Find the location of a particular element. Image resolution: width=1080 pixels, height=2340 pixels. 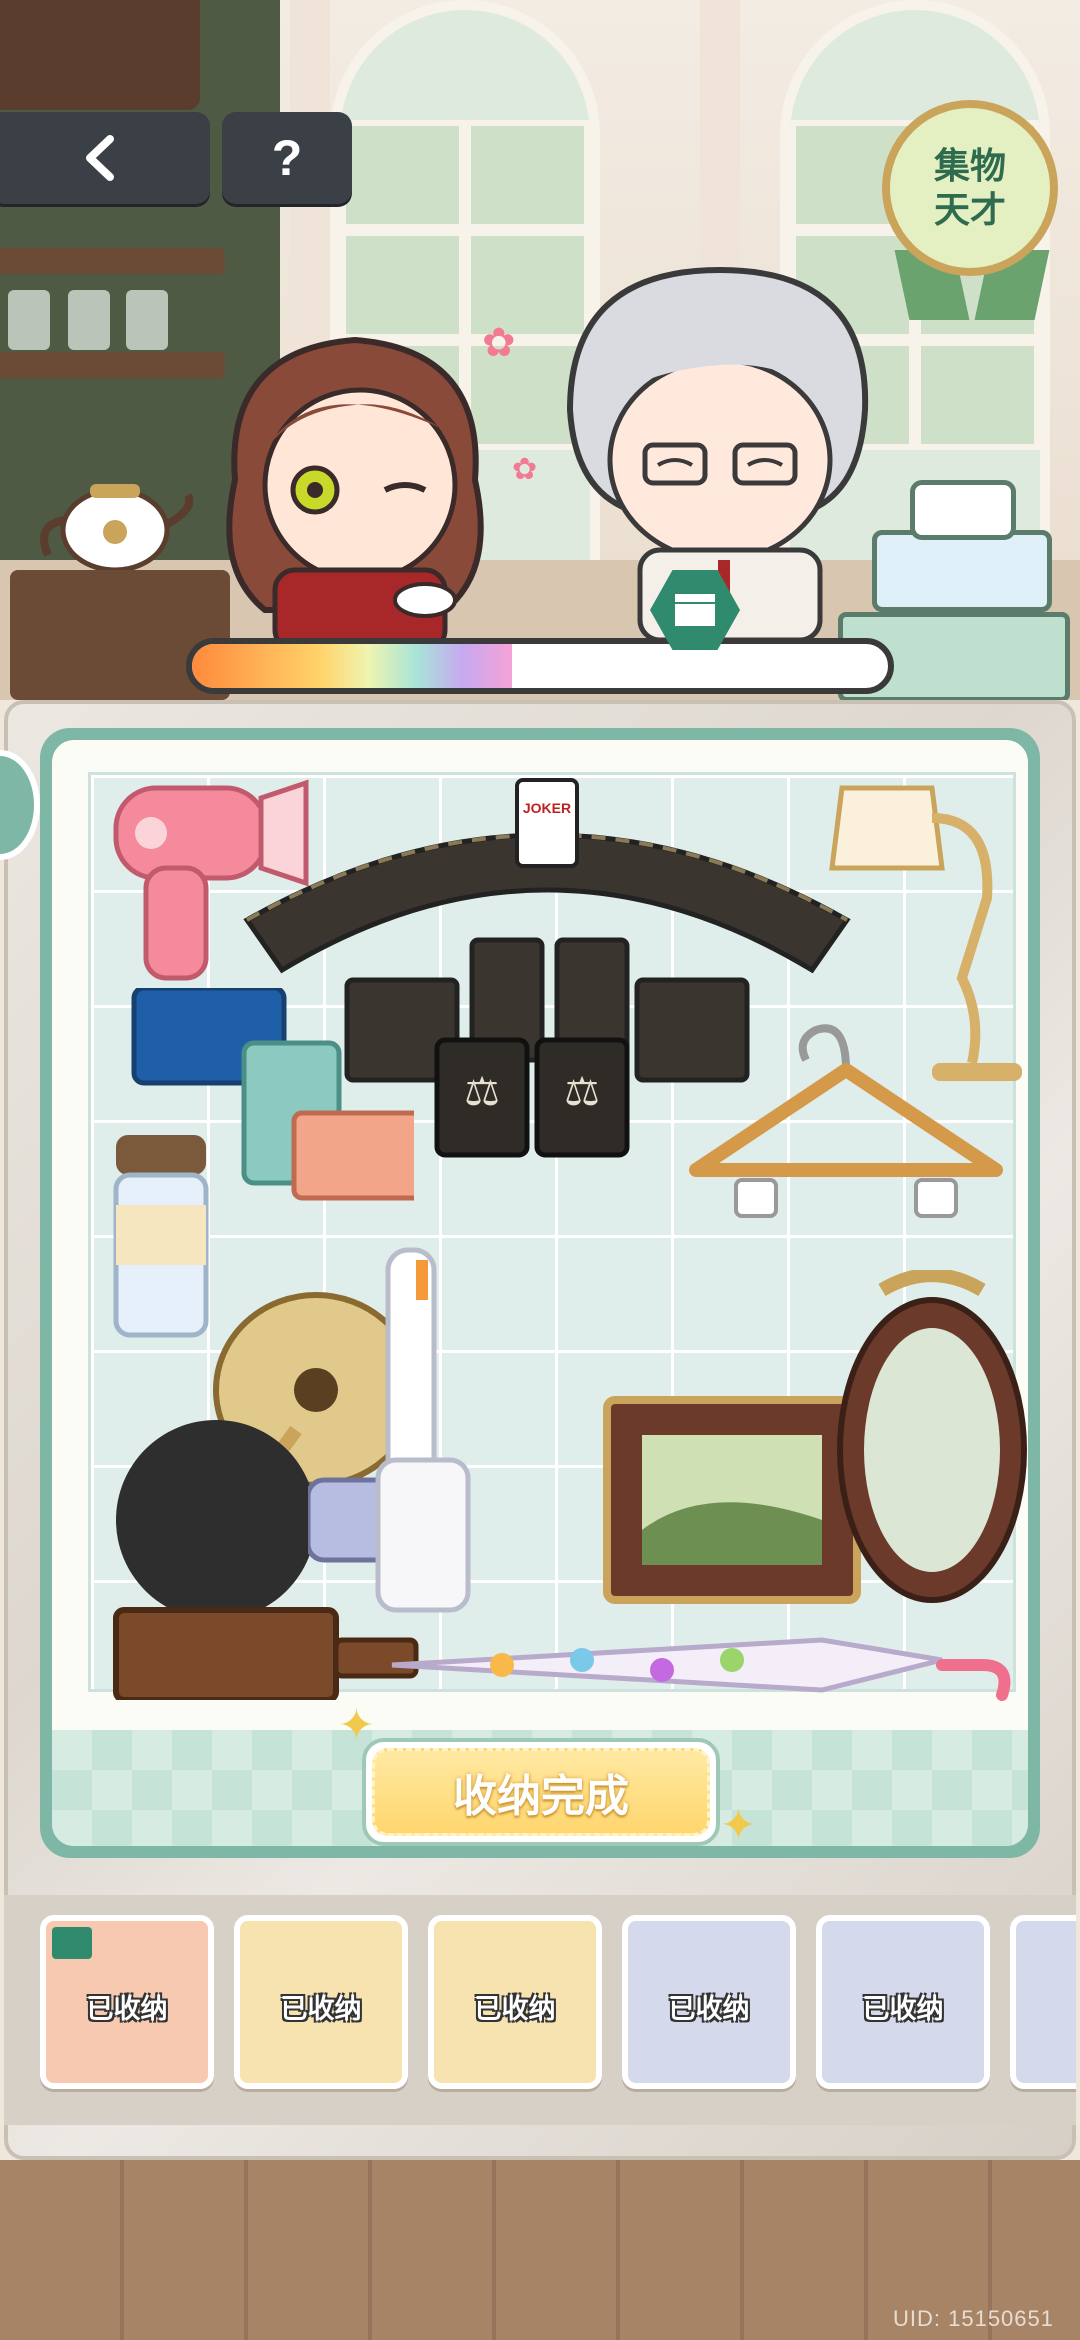

badge-medal: 集物 天才 is located at coordinates (970, 188).